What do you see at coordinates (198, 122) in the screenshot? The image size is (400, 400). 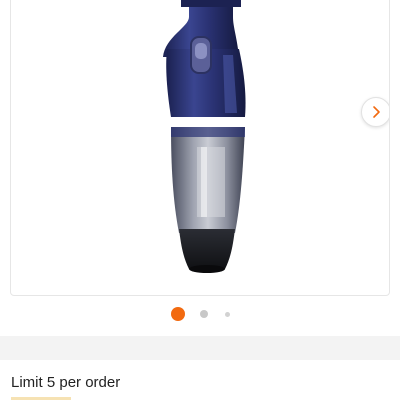 I see `product-brand-text: Shark` at bounding box center [198, 122].